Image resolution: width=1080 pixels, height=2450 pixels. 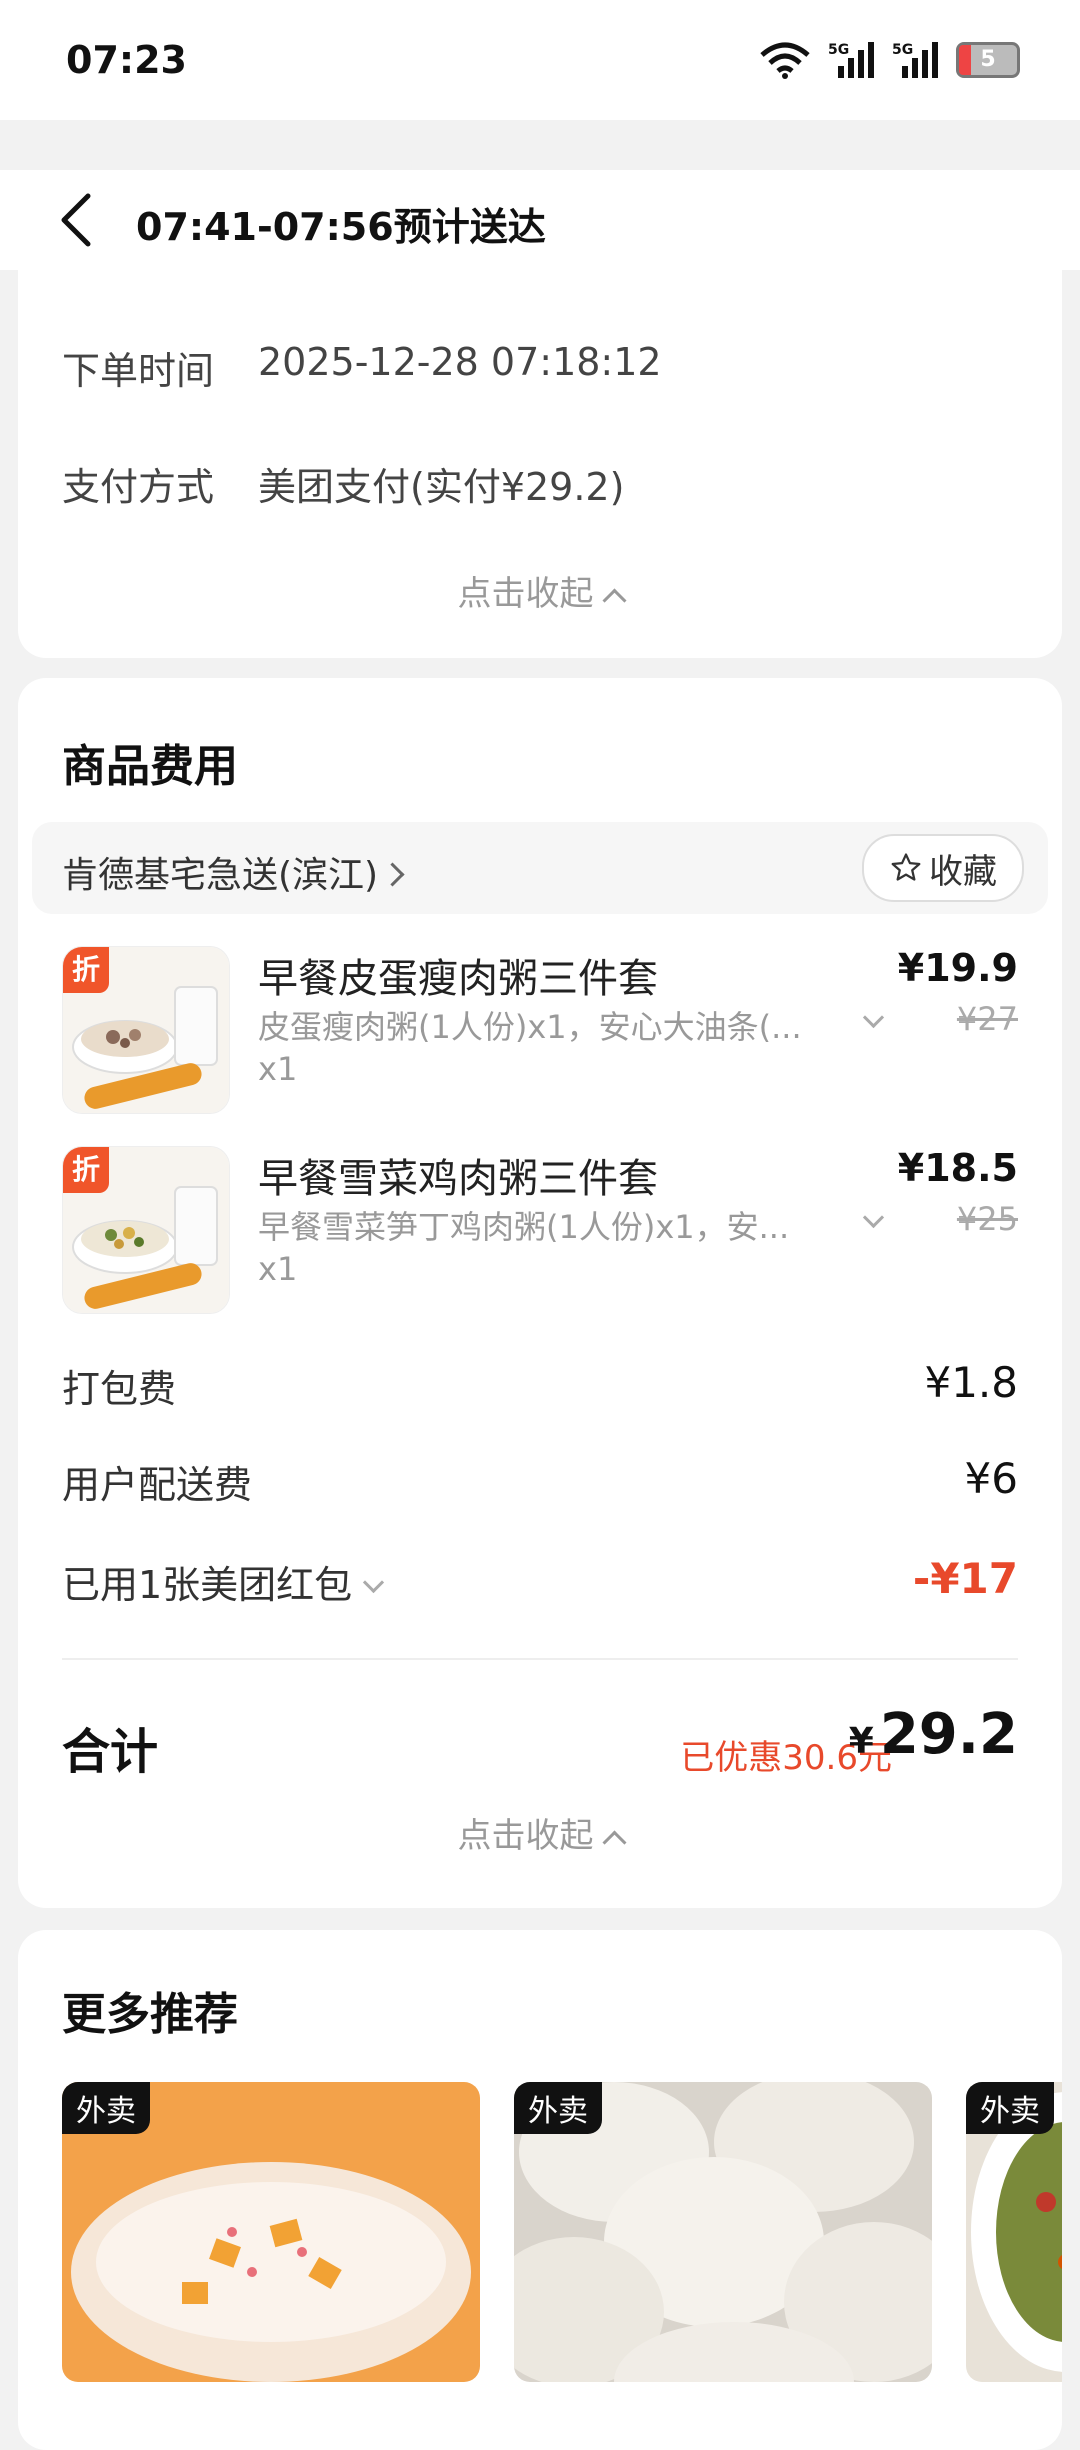 I want to click on costs-title: 商品费用, so click(x=150, y=766).